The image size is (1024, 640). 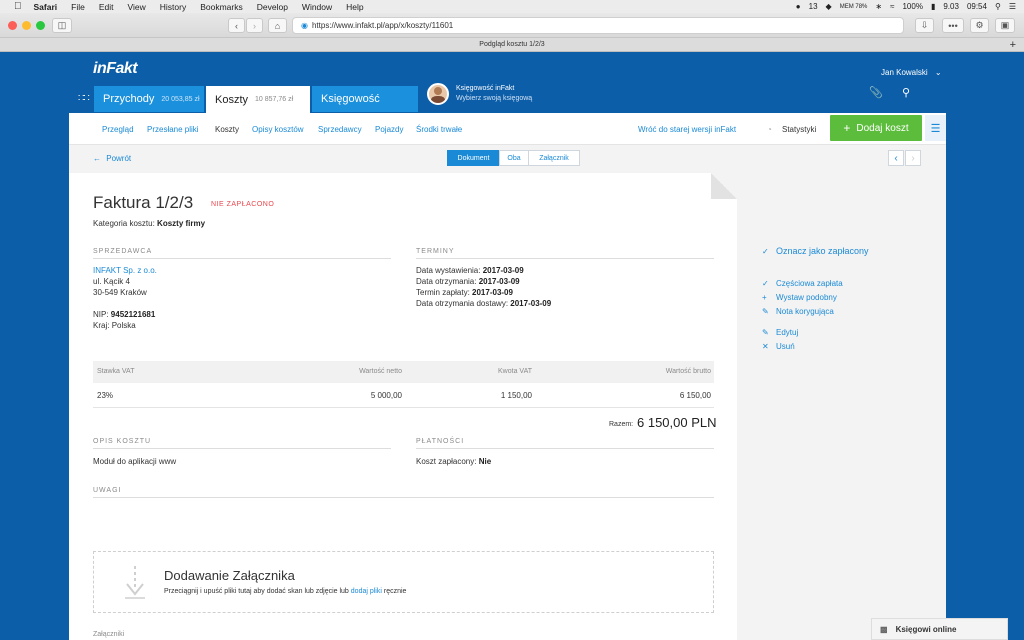 I want to click on category-value: Koszty firmy, so click(x=181, y=223).